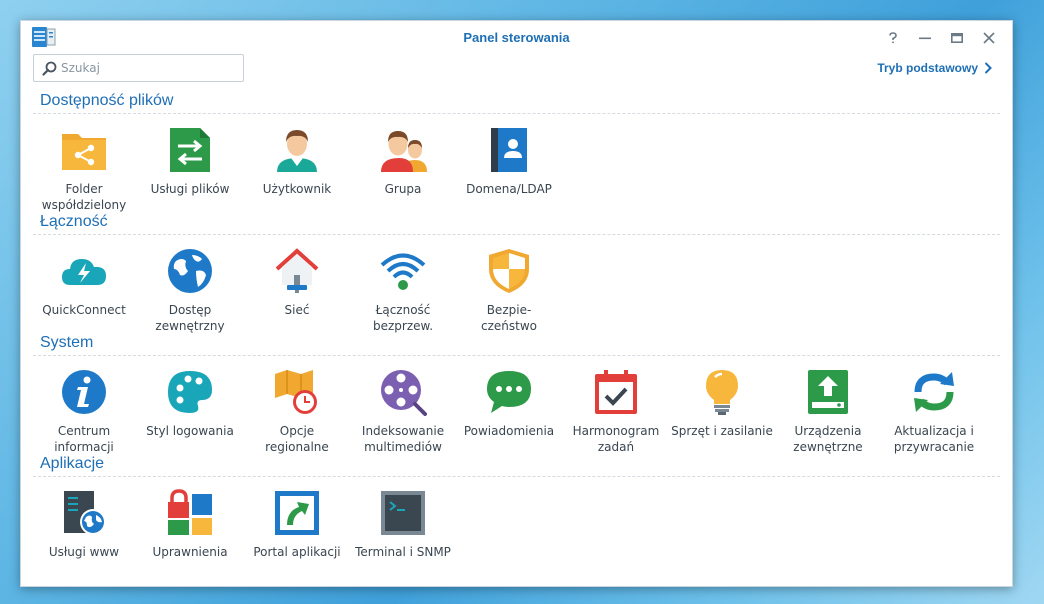 This screenshot has width=1044, height=604. What do you see at coordinates (509, 318) in the screenshot?
I see `item-label: Bezpie- czeństwo` at bounding box center [509, 318].